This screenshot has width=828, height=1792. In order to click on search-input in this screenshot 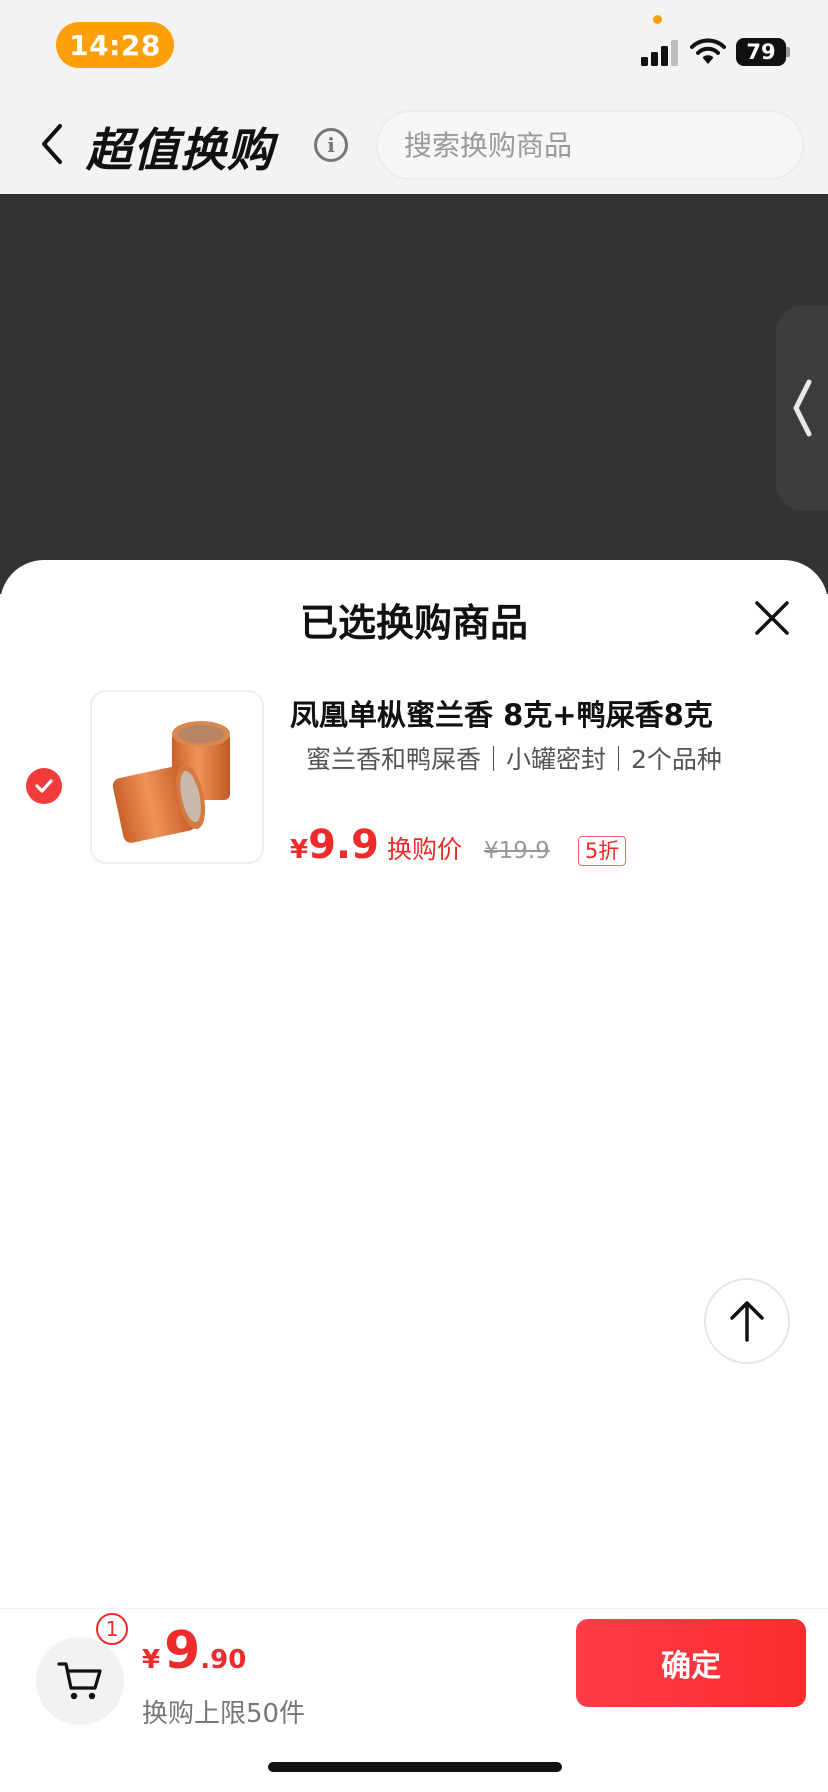, I will do `click(590, 145)`.